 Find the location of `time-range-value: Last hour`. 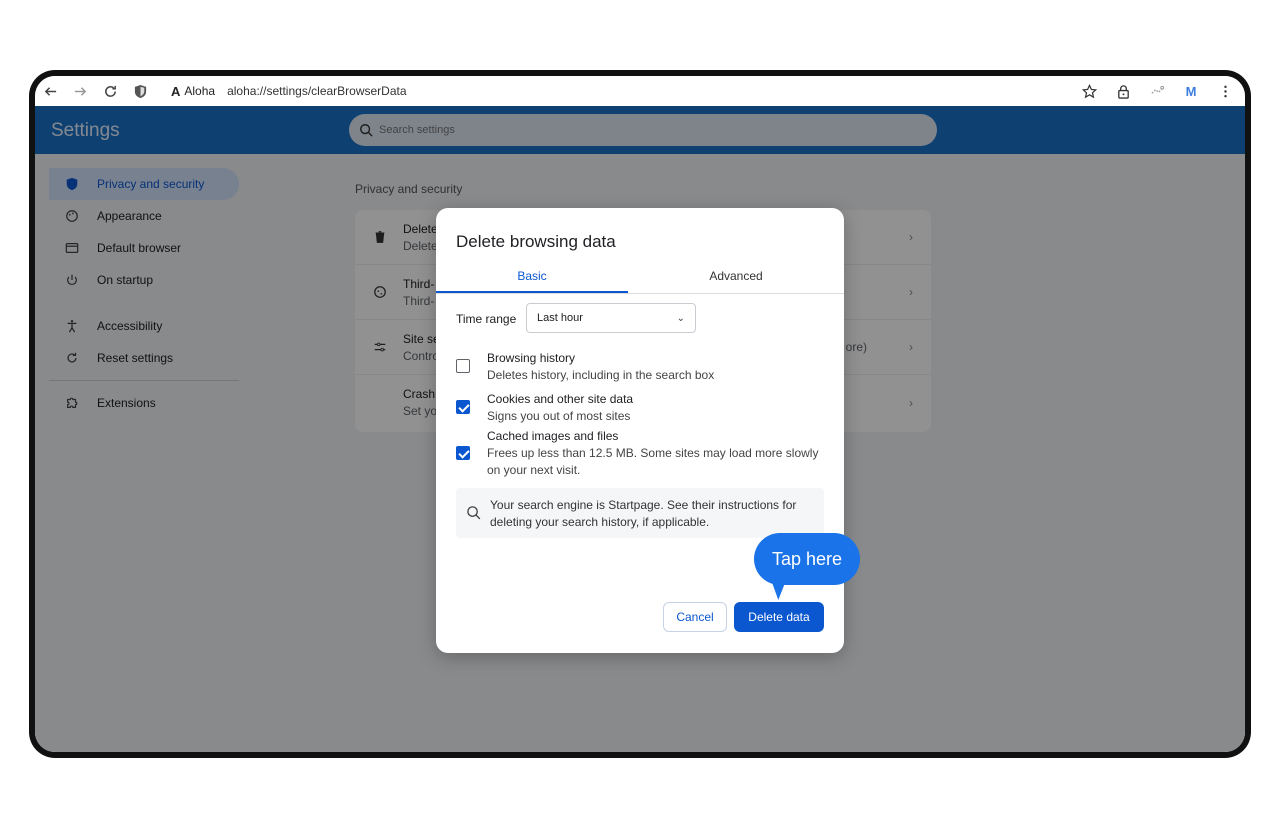

time-range-value: Last hour is located at coordinates (560, 318).